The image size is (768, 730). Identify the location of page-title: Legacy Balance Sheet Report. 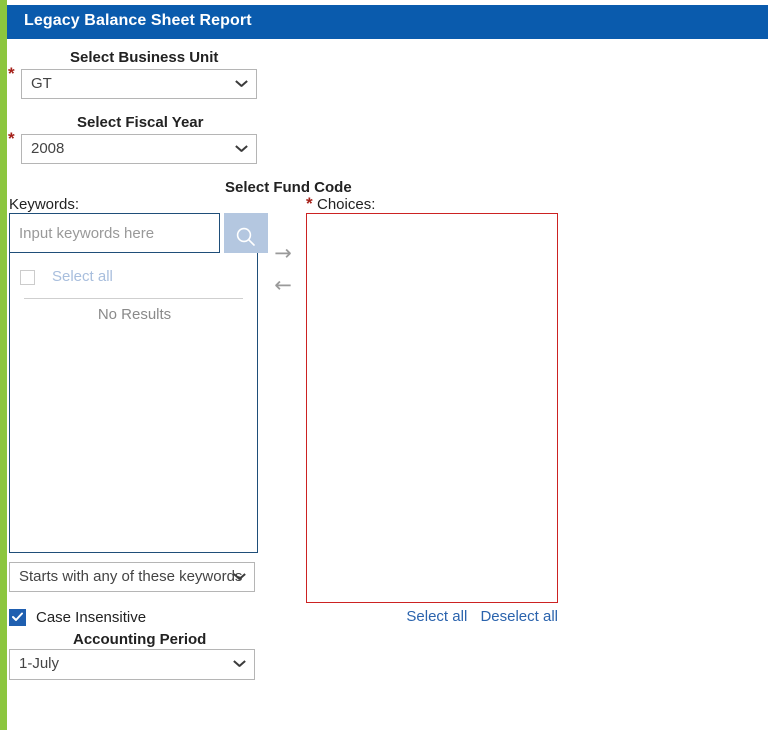
(138, 20).